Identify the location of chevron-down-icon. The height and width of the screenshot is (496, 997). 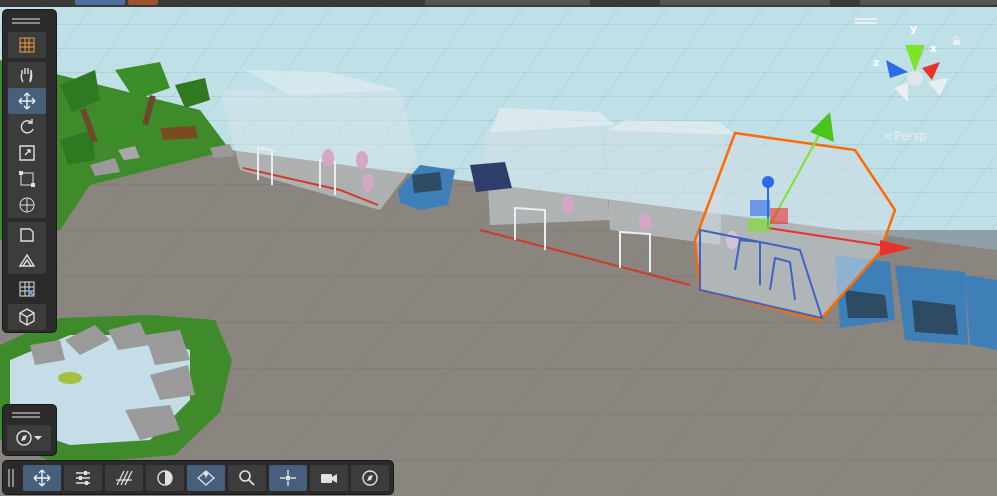
(38, 438).